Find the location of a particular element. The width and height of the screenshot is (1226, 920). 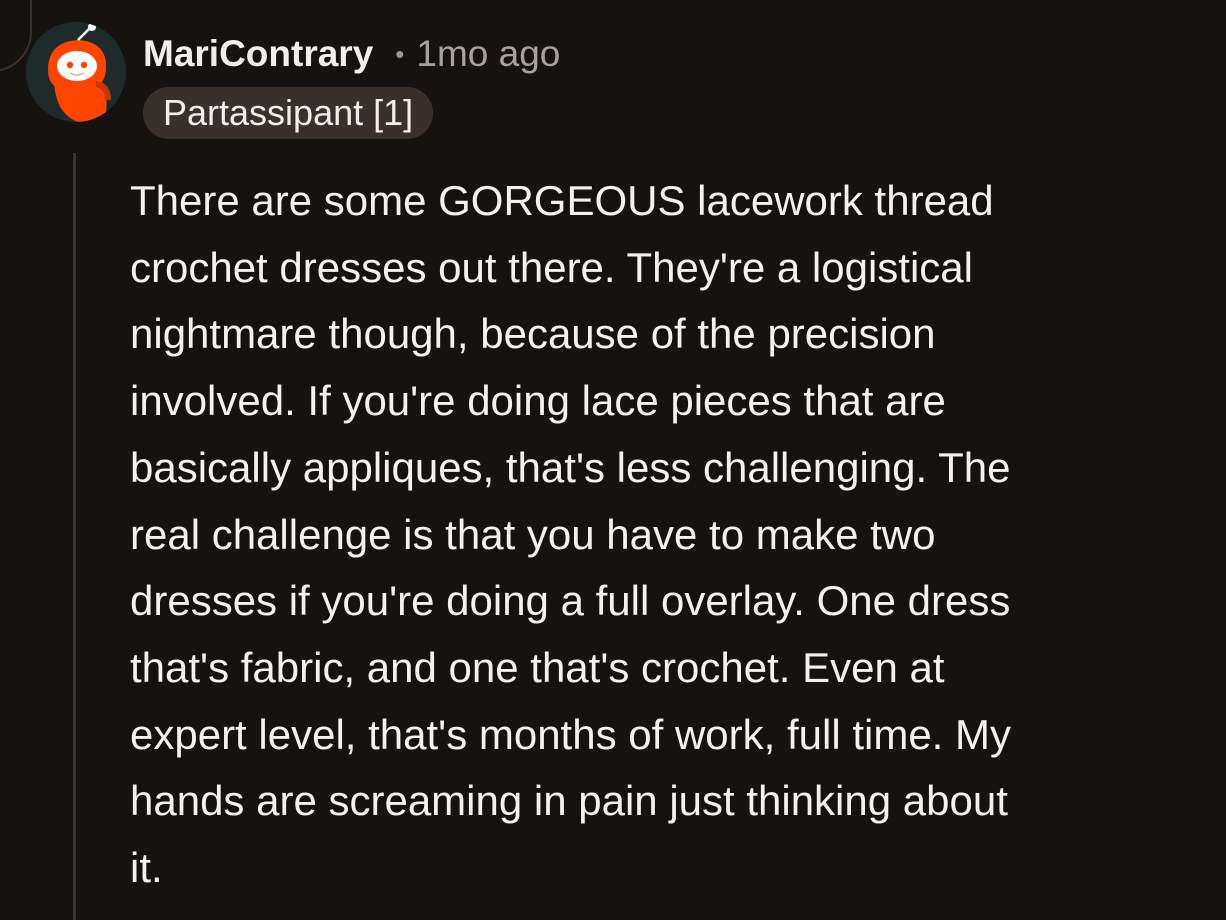

reddit-snoo-avatar-icon is located at coordinates (76, 72).